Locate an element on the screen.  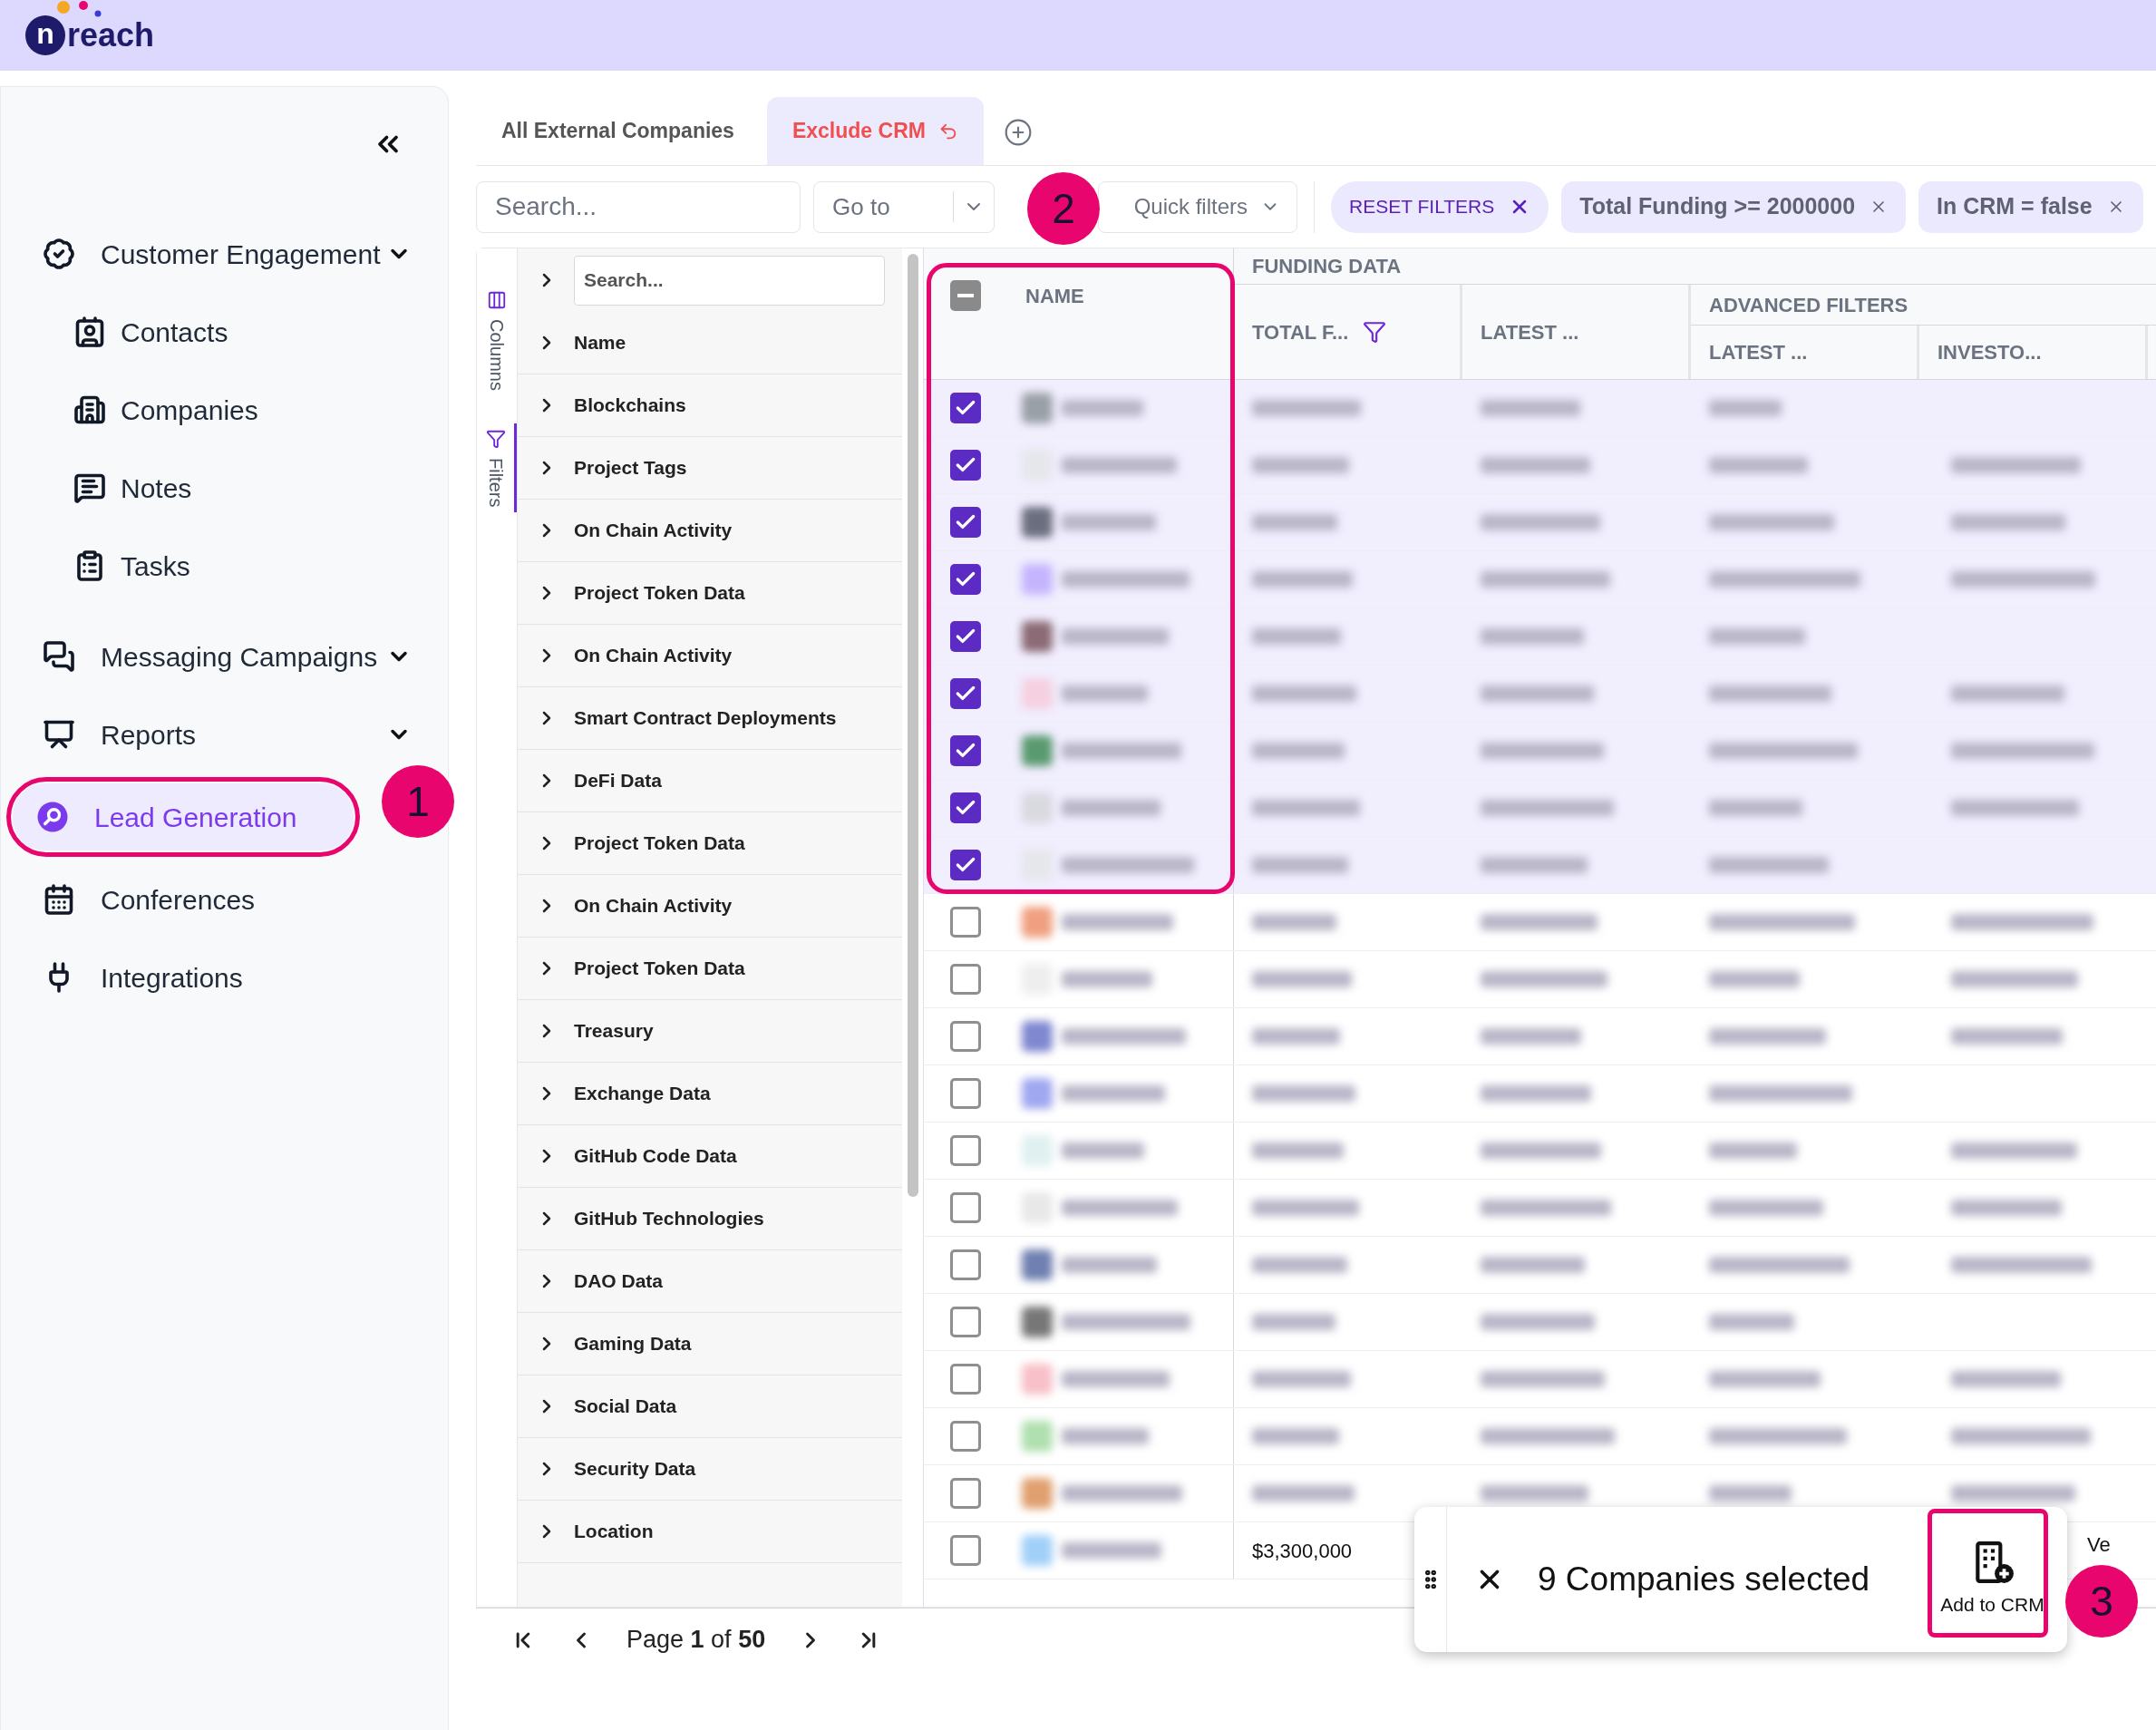
table-cell-text: $3,300,000 is located at coordinates (1302, 1551).